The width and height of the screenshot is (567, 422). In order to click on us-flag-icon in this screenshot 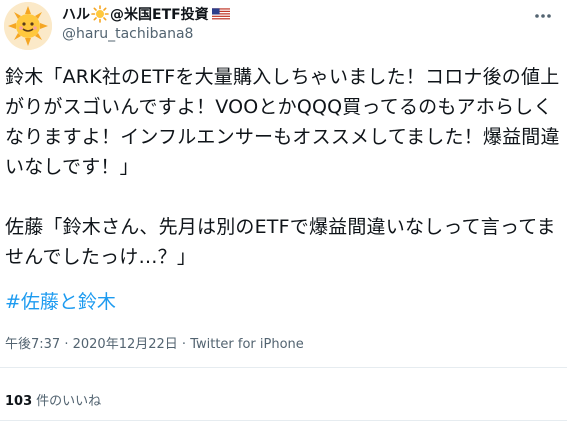, I will do `click(220, 14)`.